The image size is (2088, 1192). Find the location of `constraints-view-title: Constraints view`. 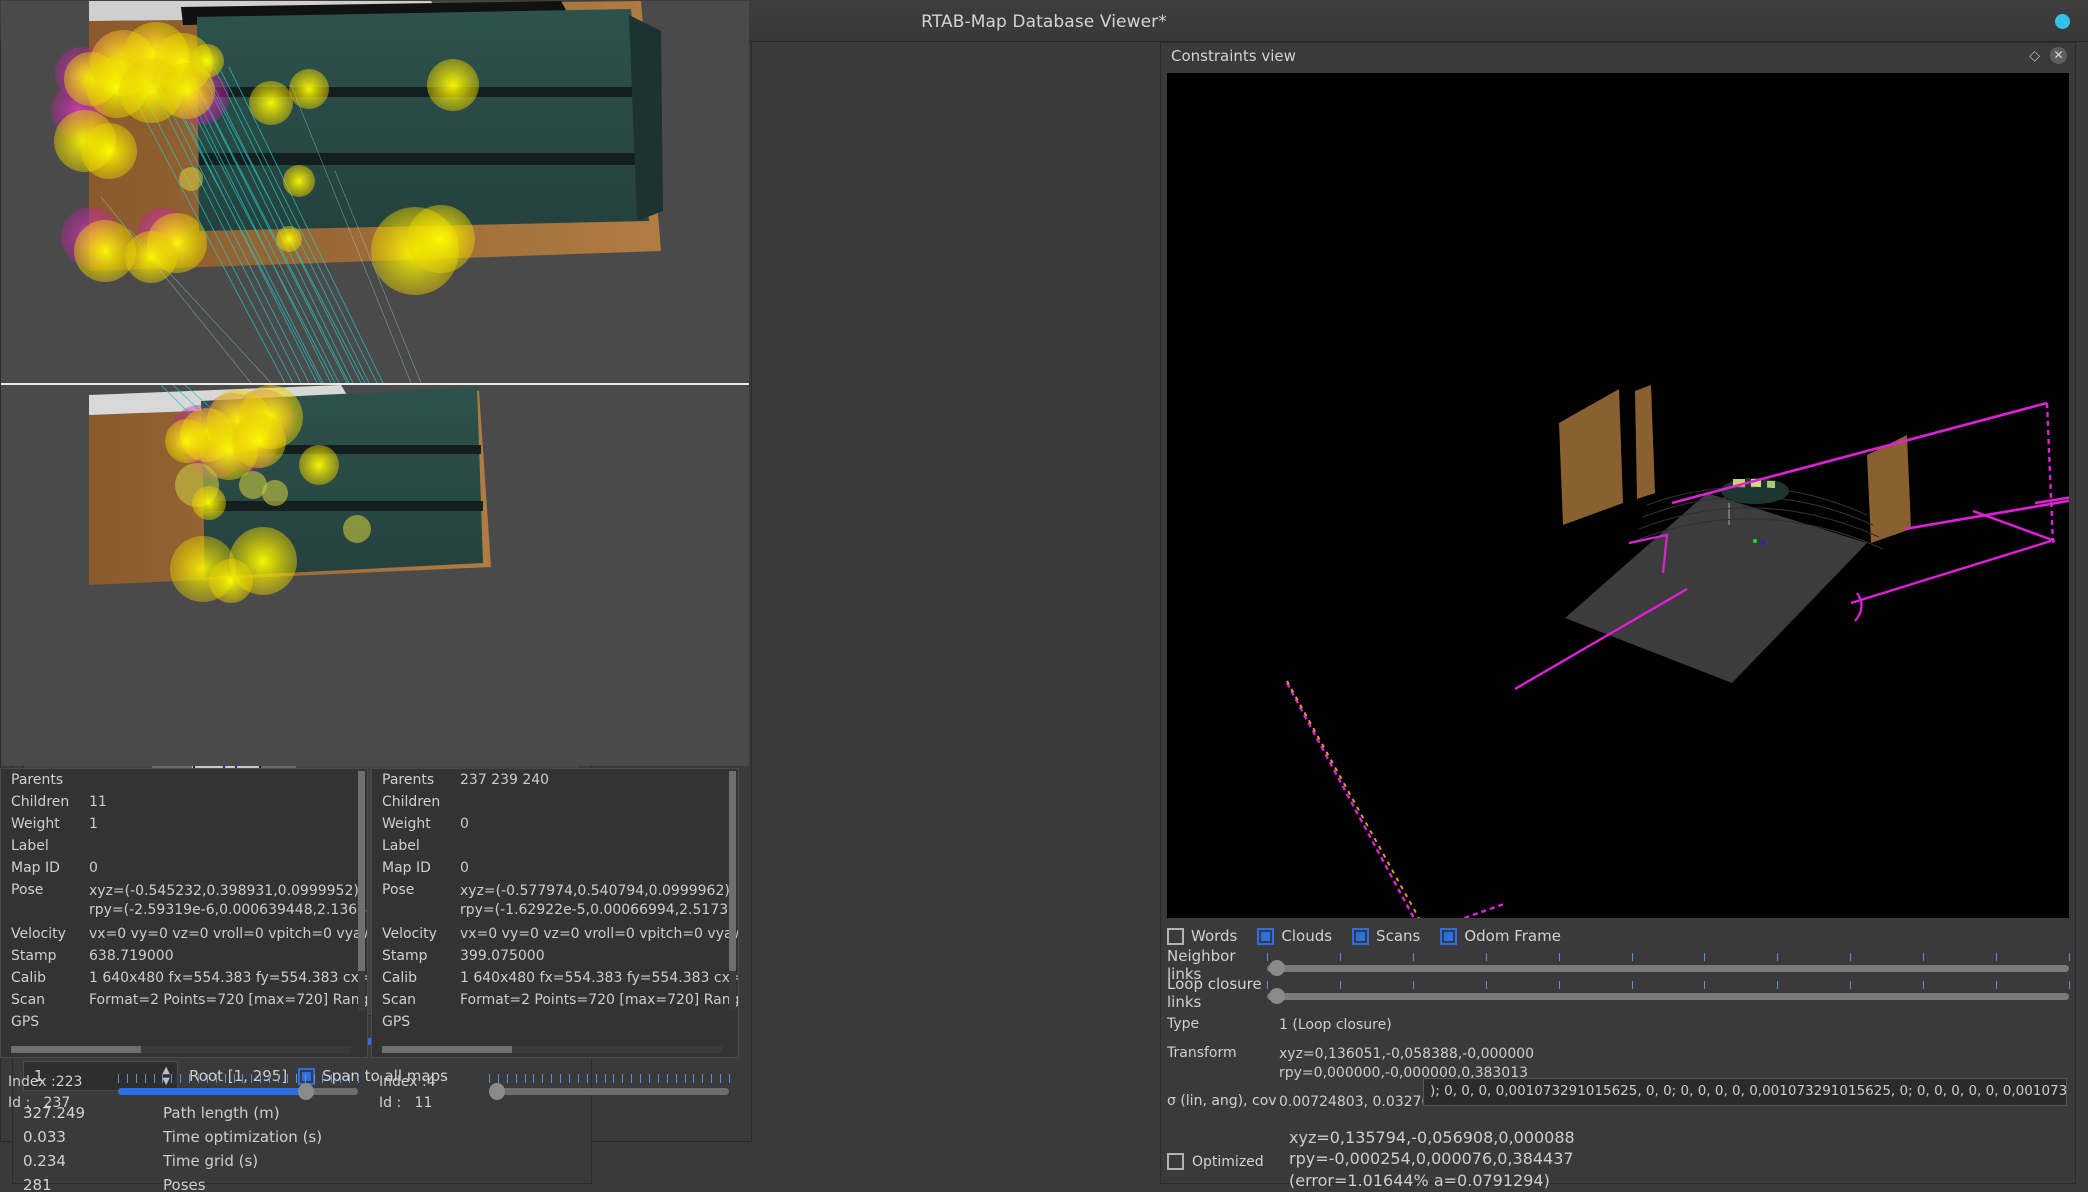

constraints-view-title: Constraints view is located at coordinates (1233, 56).